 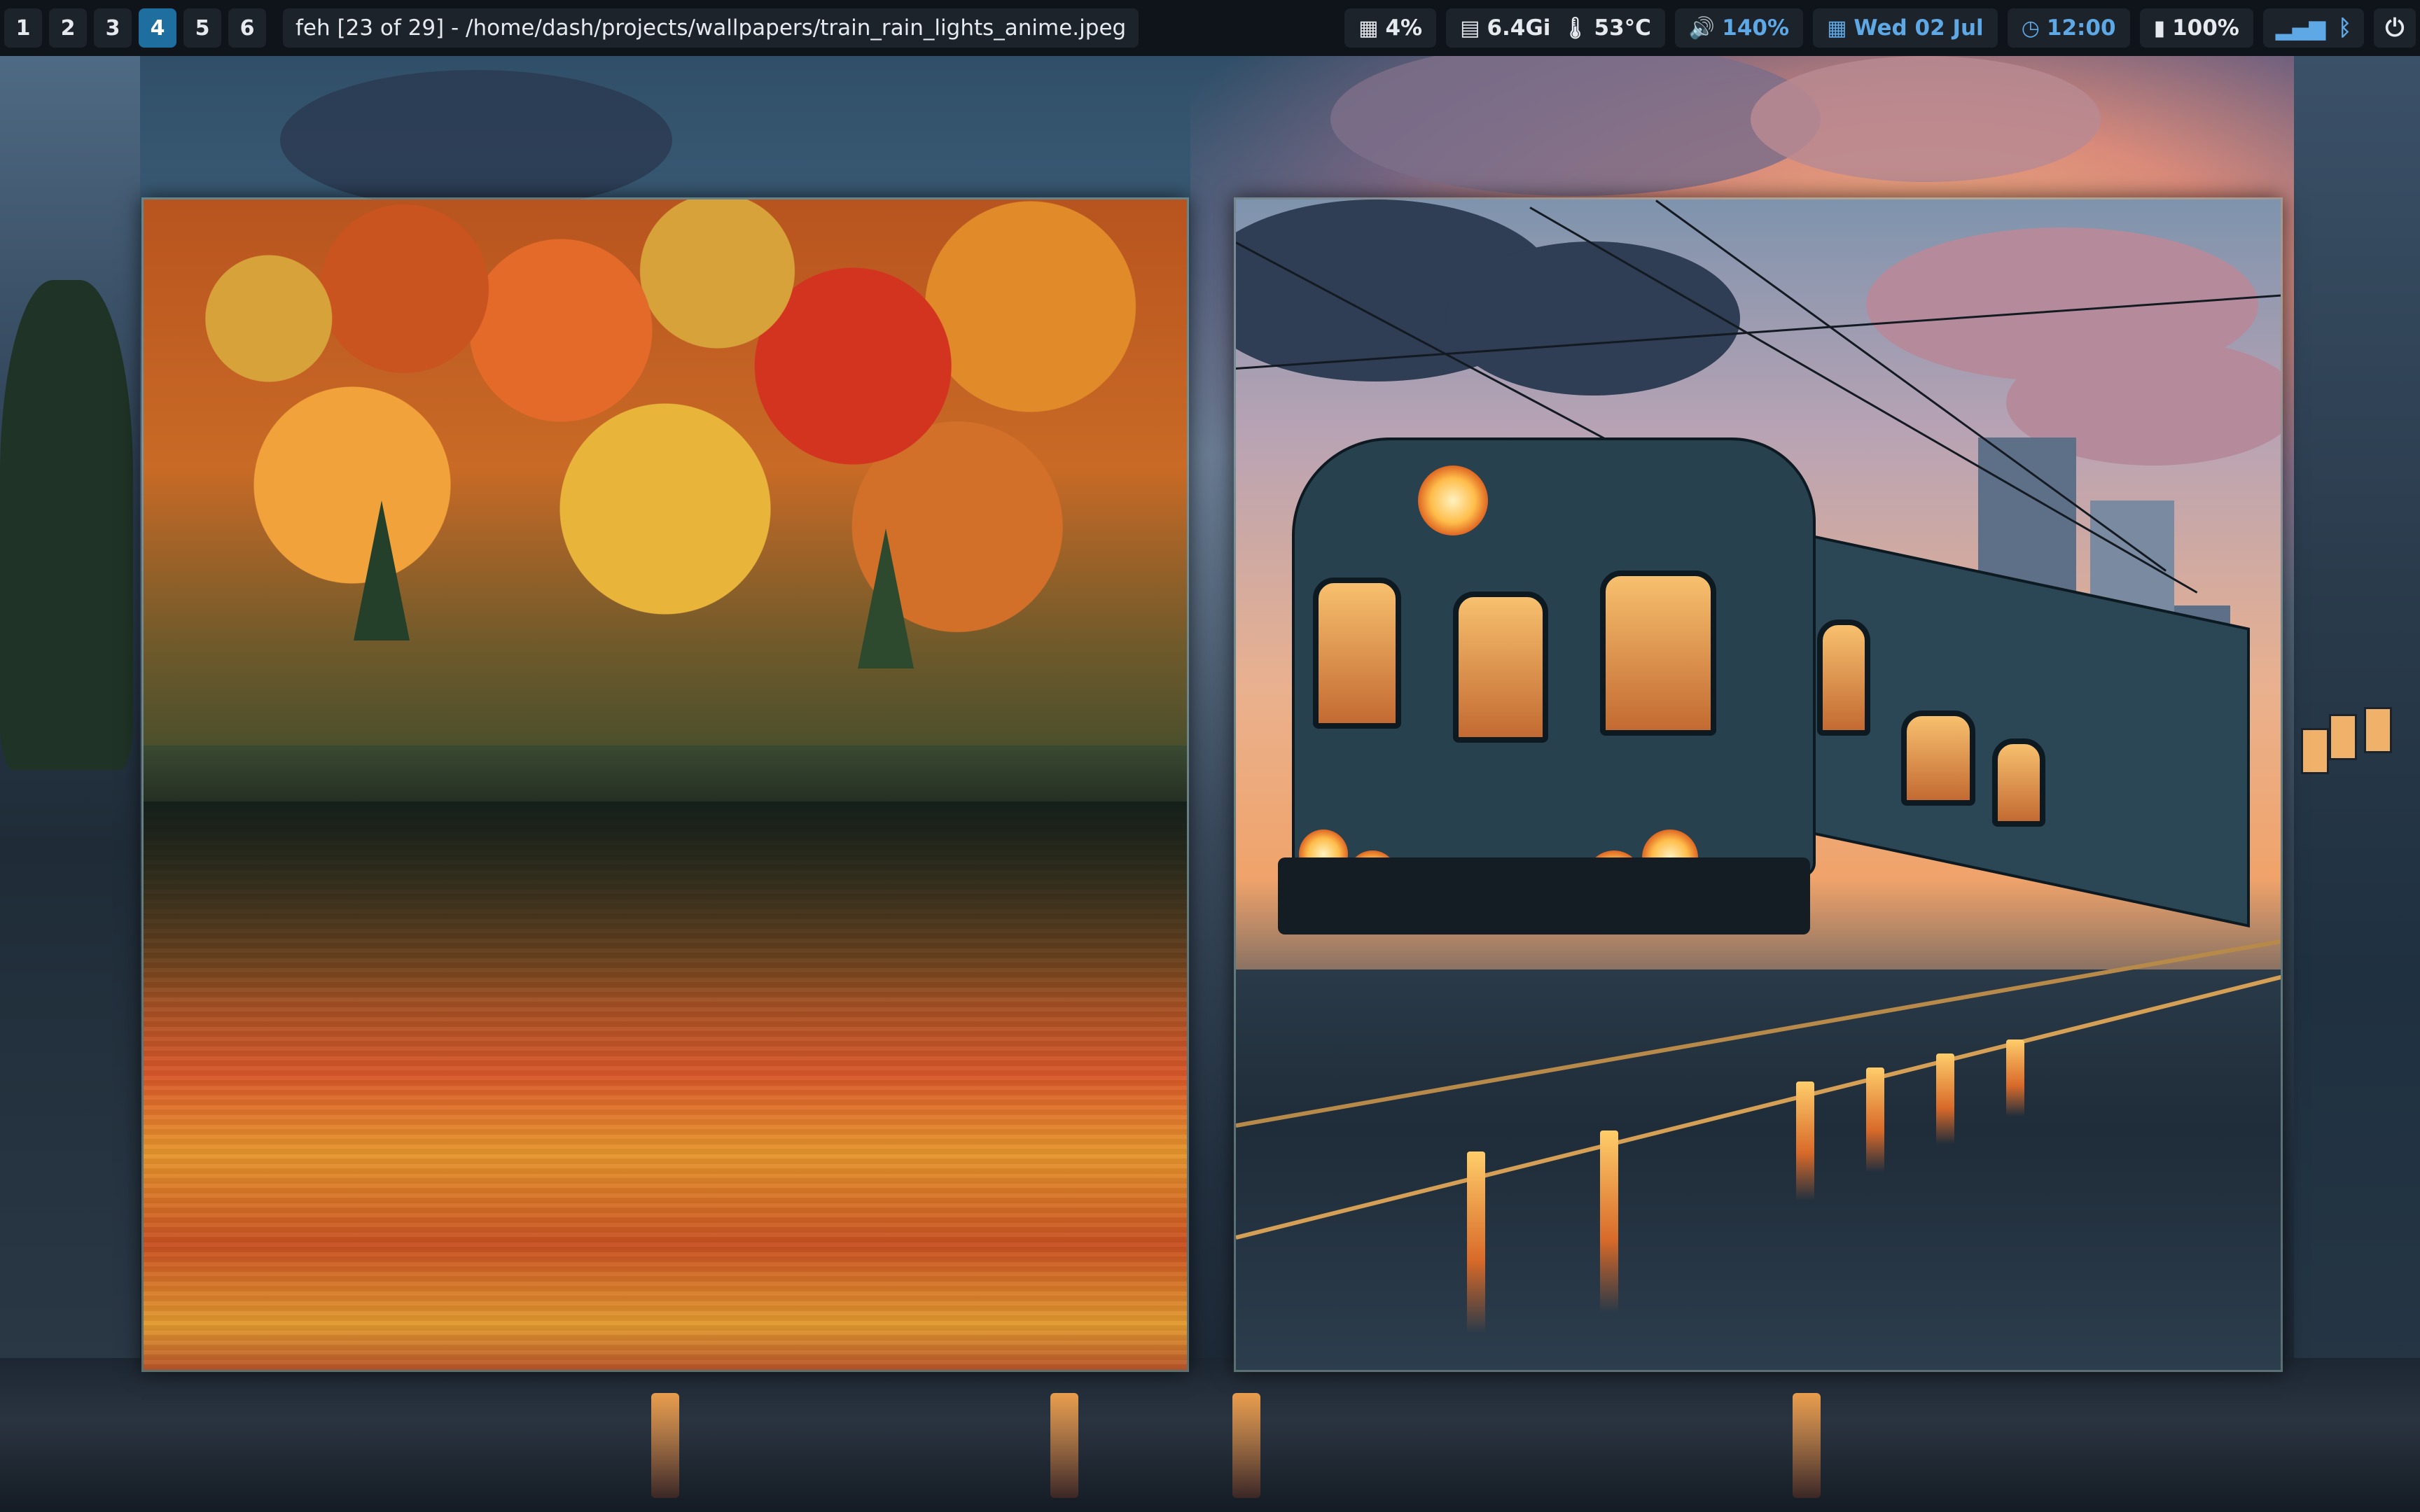 I want to click on temperature-value: 53°C, so click(x=1622, y=28).